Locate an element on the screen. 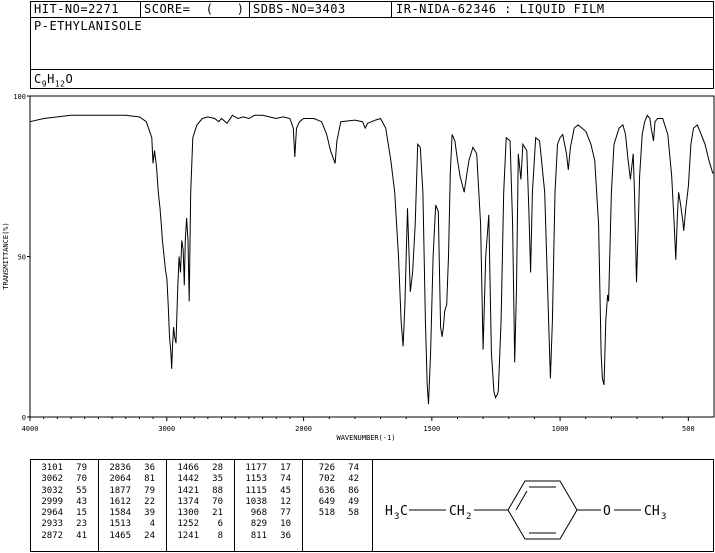 The image size is (715, 553). peak-transmittance: 39 is located at coordinates (149, 513).